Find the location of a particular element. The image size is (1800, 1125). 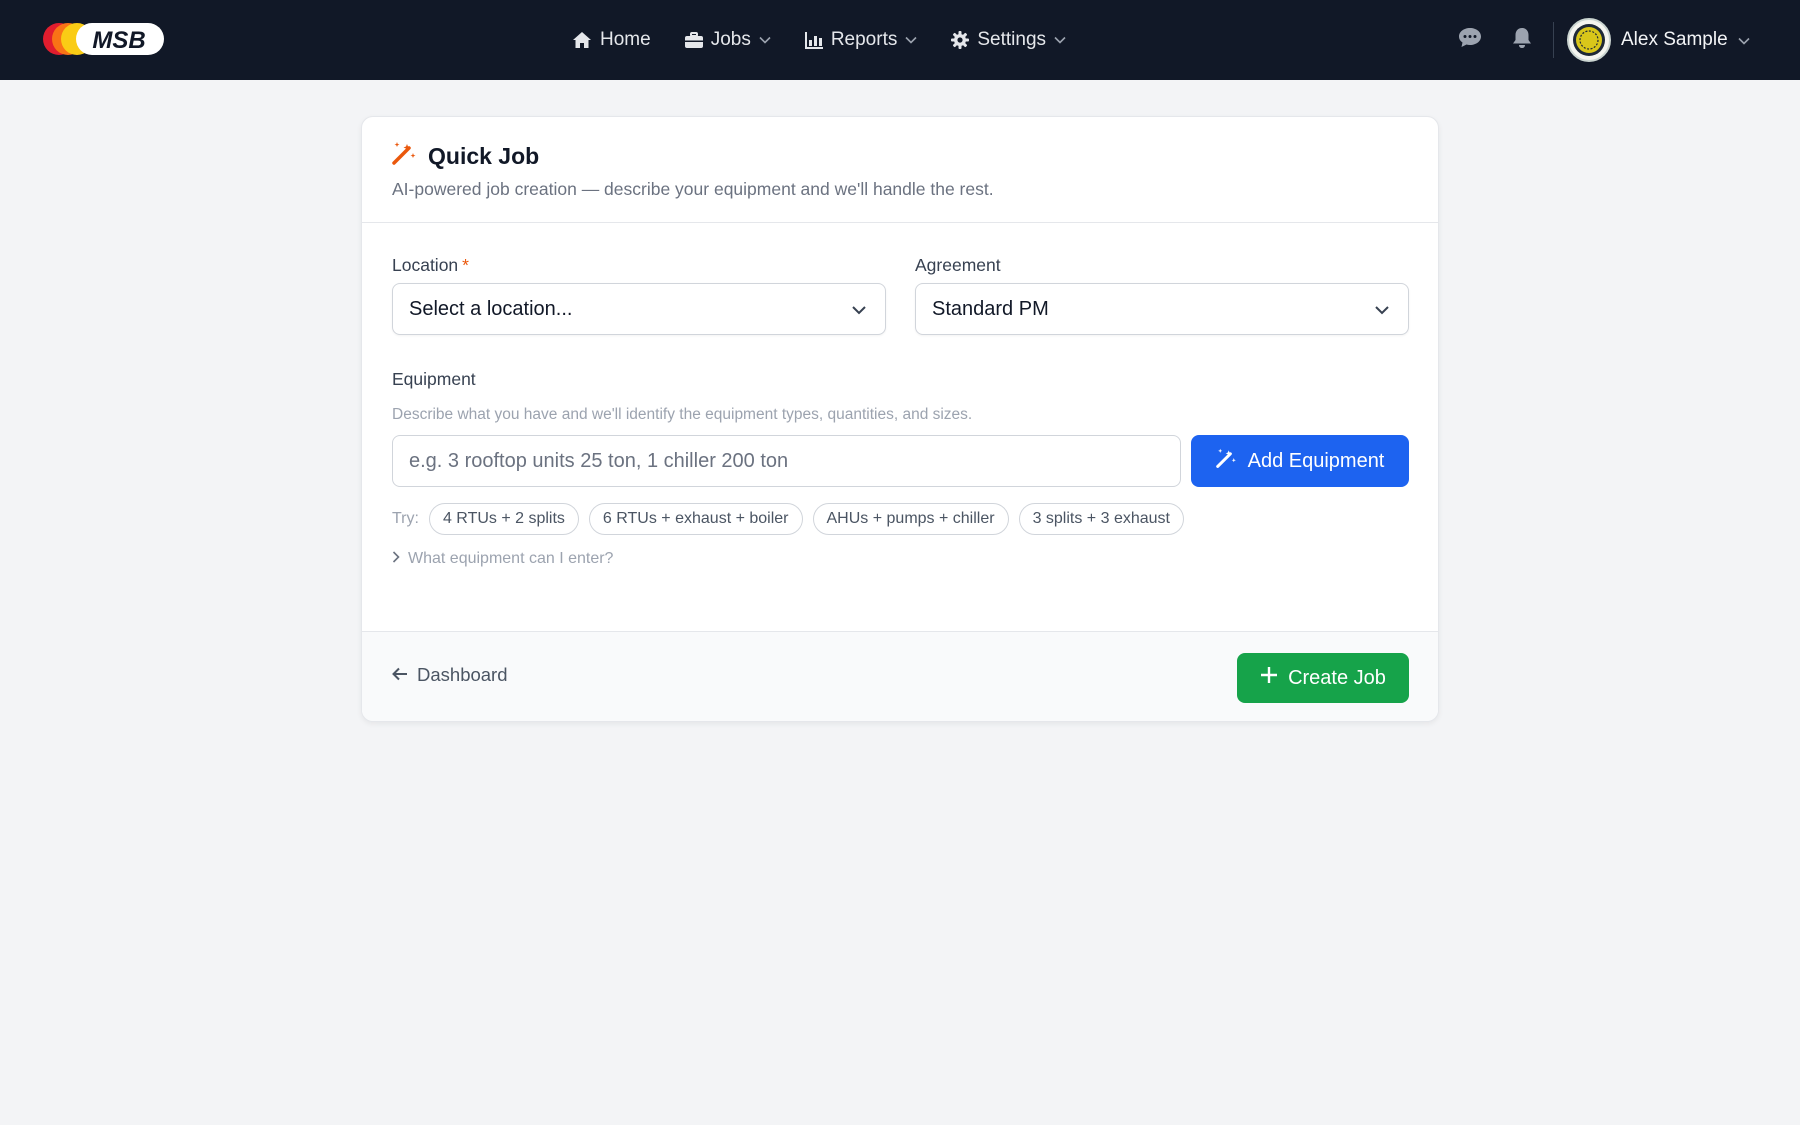

nav-item-label: Jobs is located at coordinates (730, 39).